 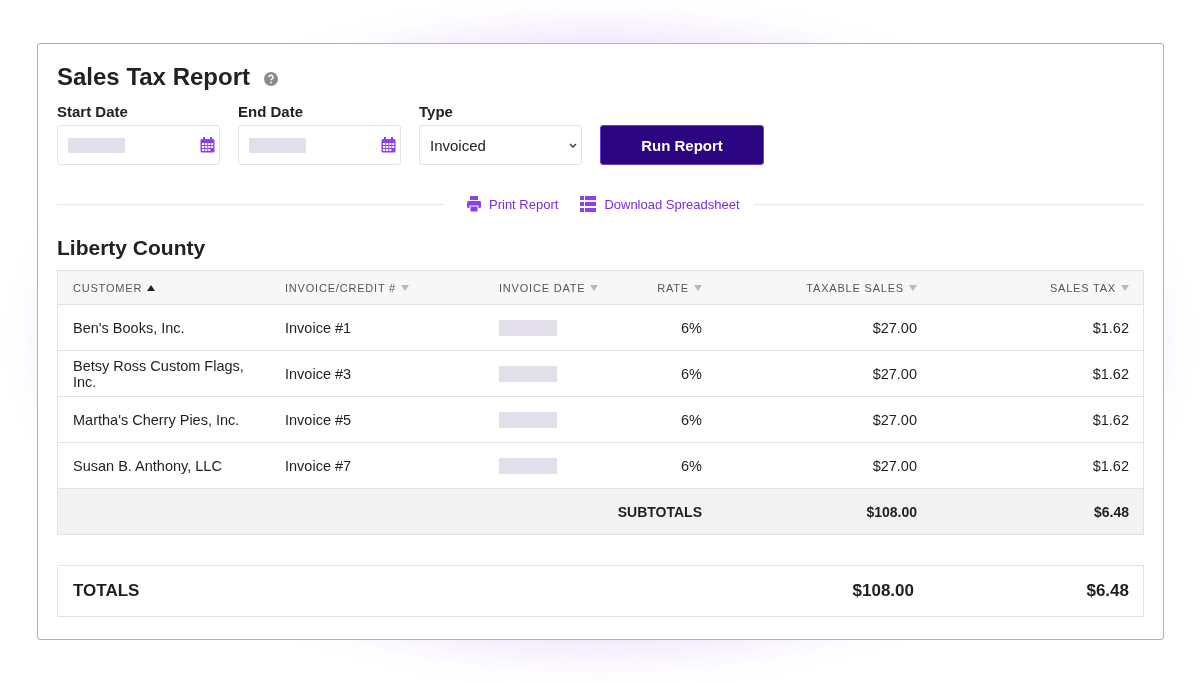 I want to click on action-link: Print Report, so click(x=513, y=204).